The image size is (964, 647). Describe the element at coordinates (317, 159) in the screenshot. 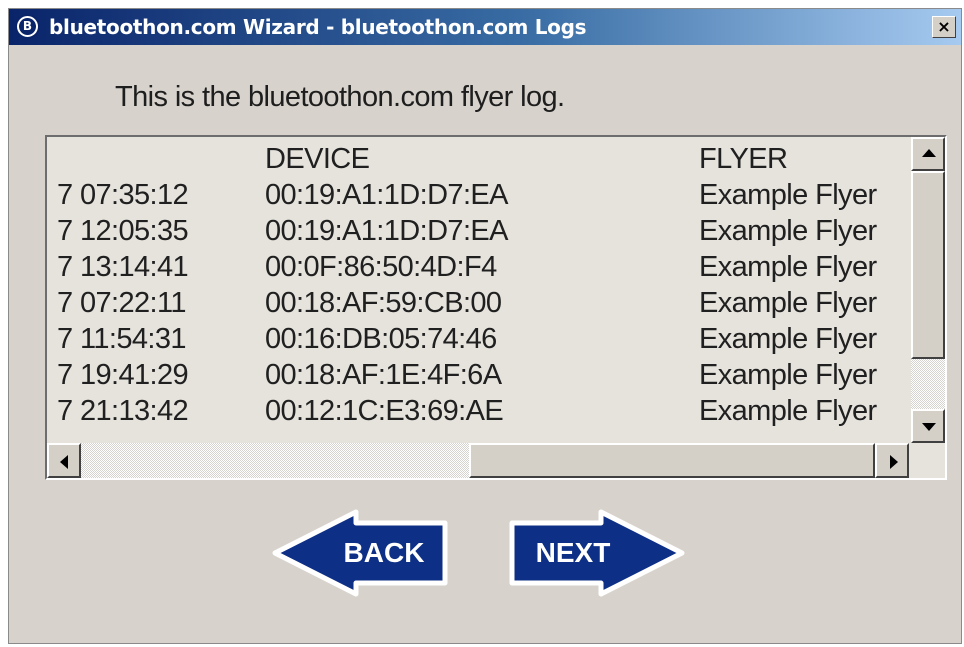

I see `column-header-device: DEVICE` at that location.